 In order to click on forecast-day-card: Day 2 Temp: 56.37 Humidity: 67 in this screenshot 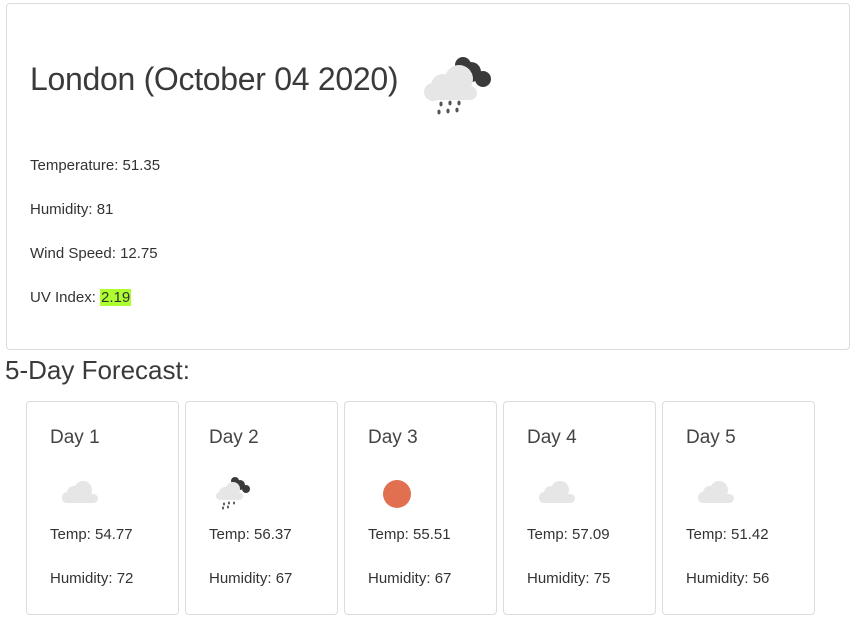, I will do `click(261, 508)`.